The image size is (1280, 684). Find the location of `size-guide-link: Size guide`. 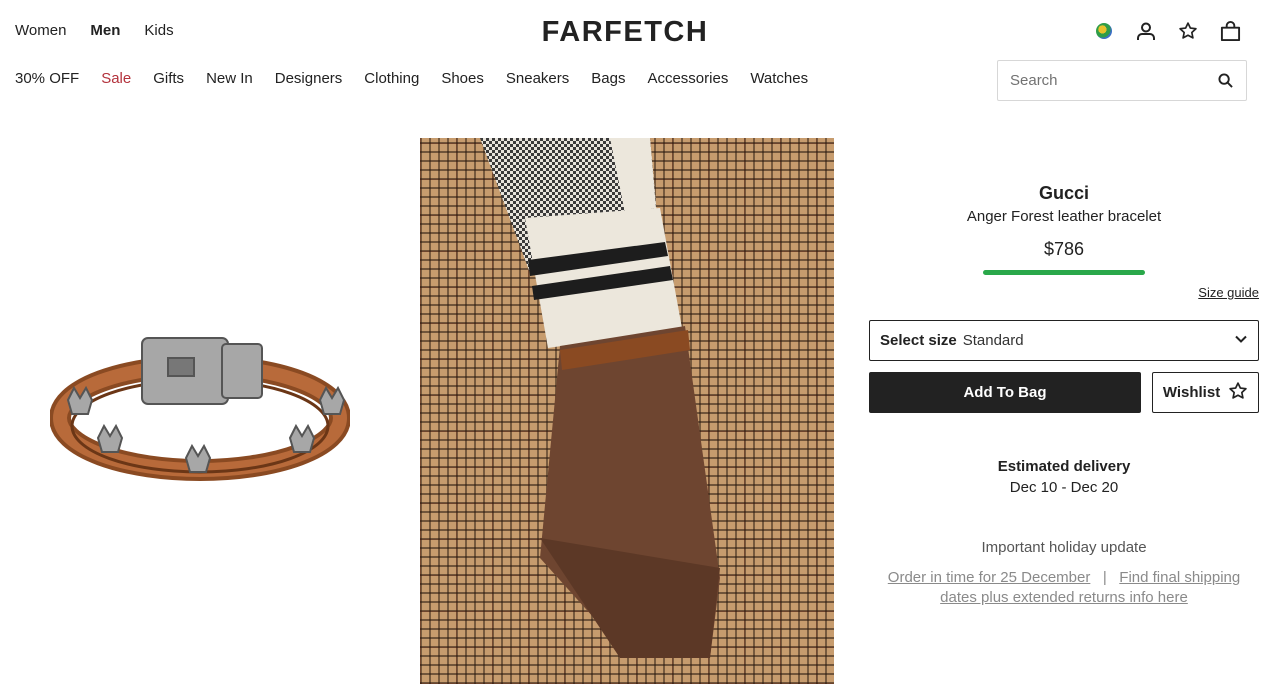

size-guide-link: Size guide is located at coordinates (1228, 292).